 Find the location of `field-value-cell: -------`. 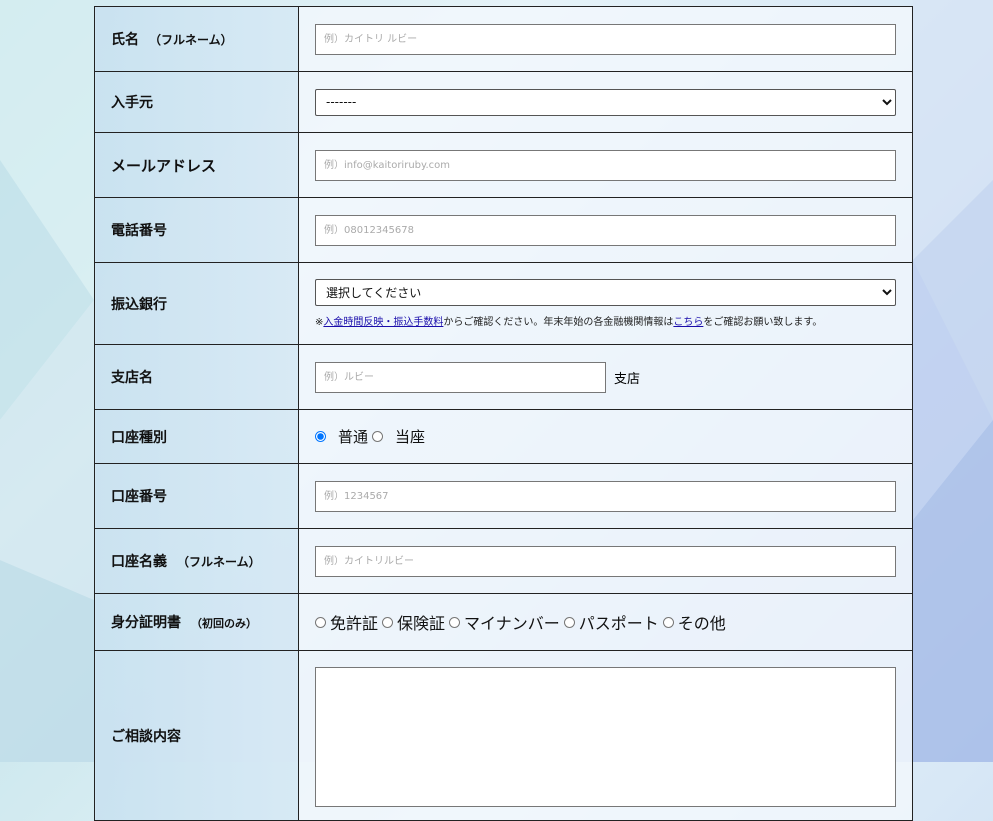

field-value-cell: ------- is located at coordinates (605, 102).